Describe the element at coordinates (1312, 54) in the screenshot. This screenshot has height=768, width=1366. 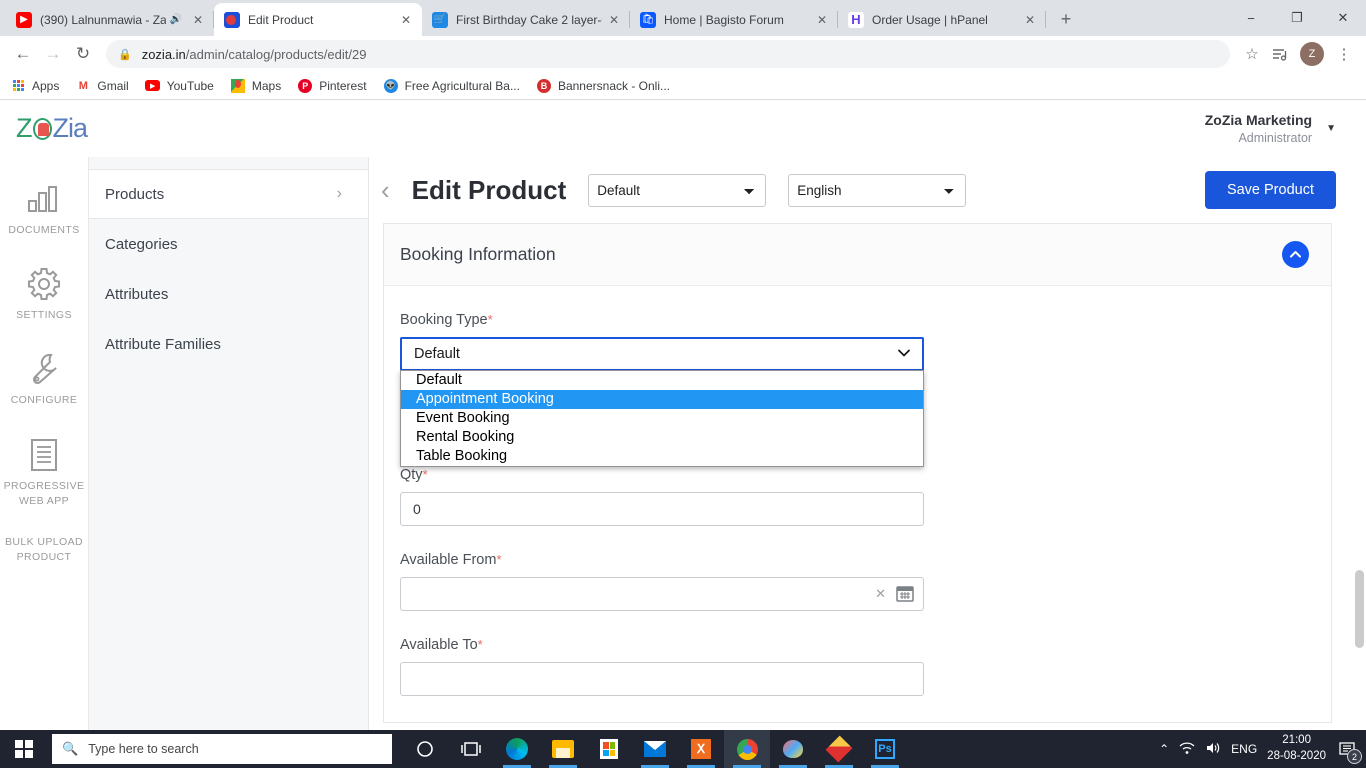
I see `profile-avatar: Z` at that location.